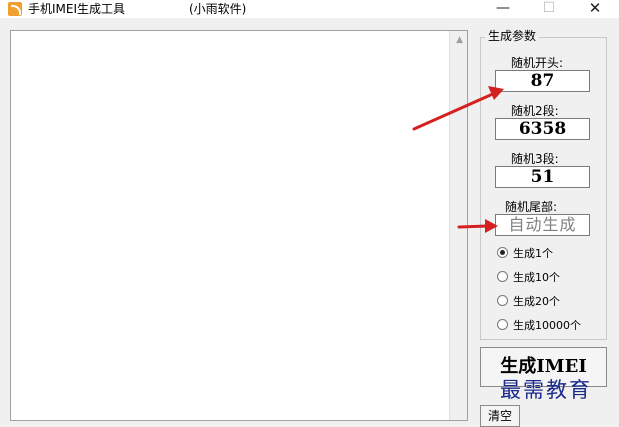 The height and width of the screenshot is (427, 619). What do you see at coordinates (477, 226) in the screenshot?
I see `arrow-to-suffix` at bounding box center [477, 226].